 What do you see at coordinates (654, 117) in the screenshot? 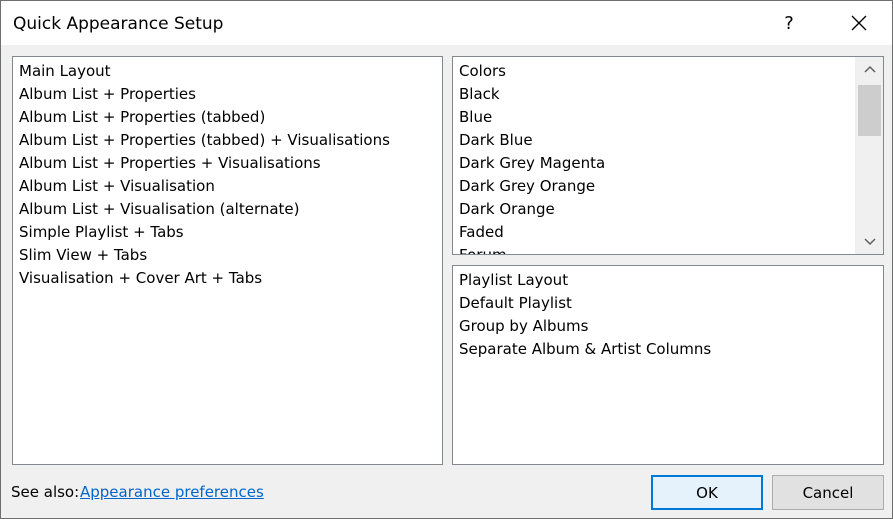
I see `list-item: Blue` at bounding box center [654, 117].